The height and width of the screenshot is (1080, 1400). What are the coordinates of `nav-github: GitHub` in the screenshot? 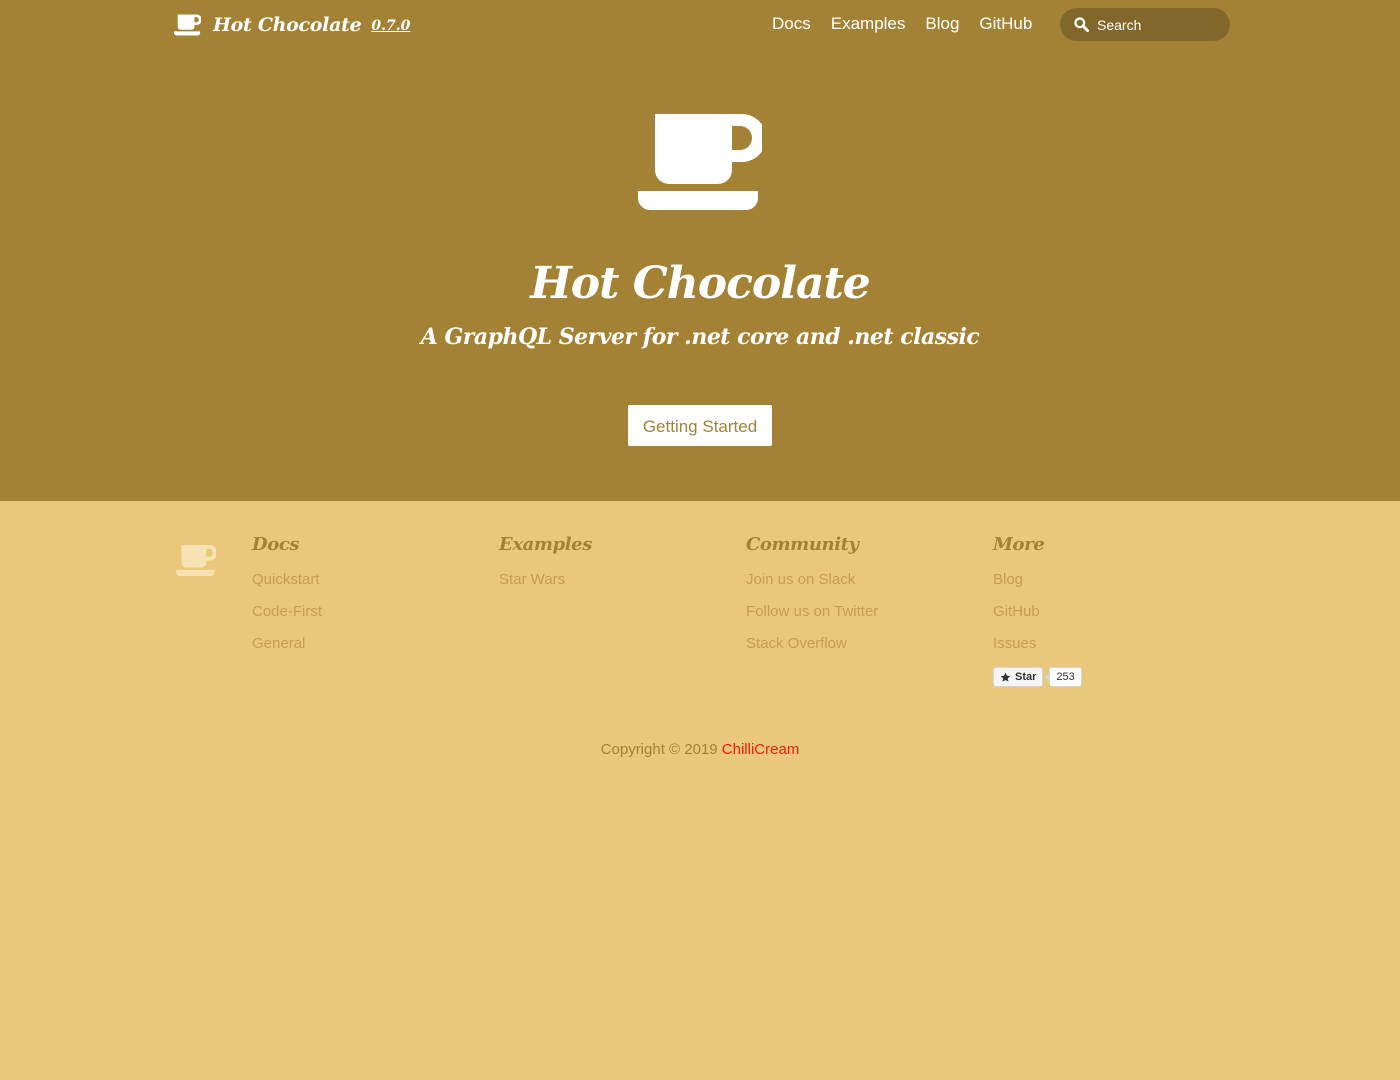 It's located at (1005, 24).